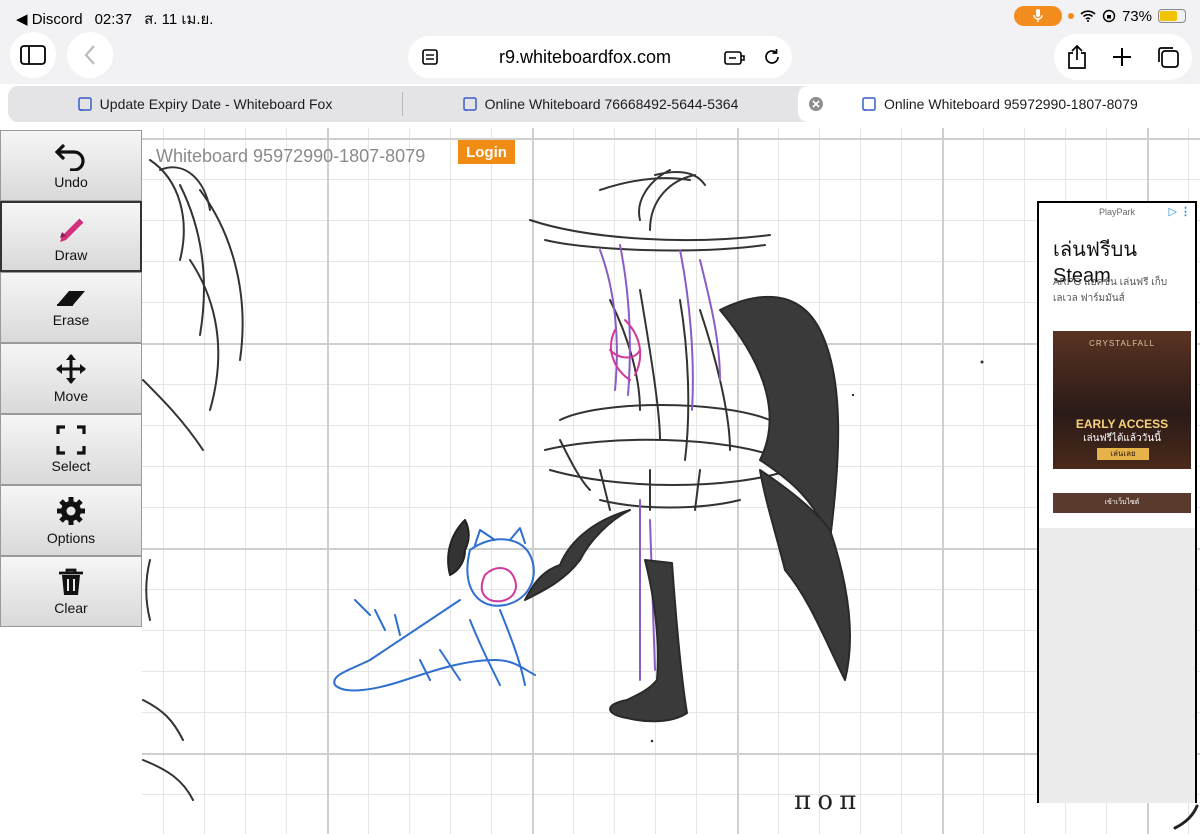 This screenshot has width=1200, height=834. I want to click on ad-description: ARPG แอคชัน เล่นฟรี เก็บเลเวล ฟาร์มมันส์, so click(1110, 290).